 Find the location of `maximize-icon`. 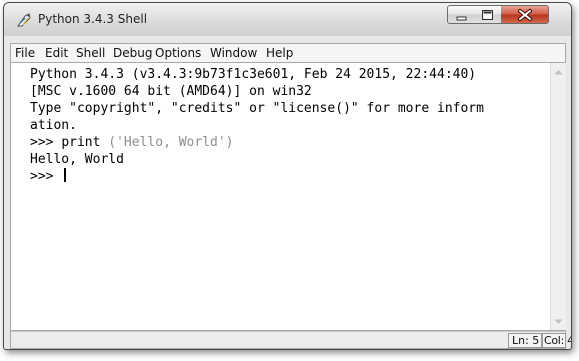

maximize-icon is located at coordinates (487, 15).